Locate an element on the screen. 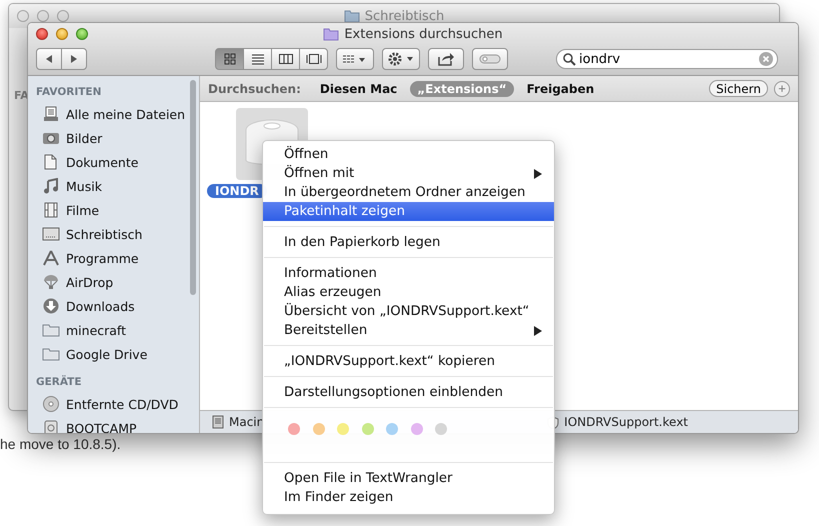 Image resolution: width=819 pixels, height=526 pixels. scope-label: Durchsuchen: is located at coordinates (254, 89).